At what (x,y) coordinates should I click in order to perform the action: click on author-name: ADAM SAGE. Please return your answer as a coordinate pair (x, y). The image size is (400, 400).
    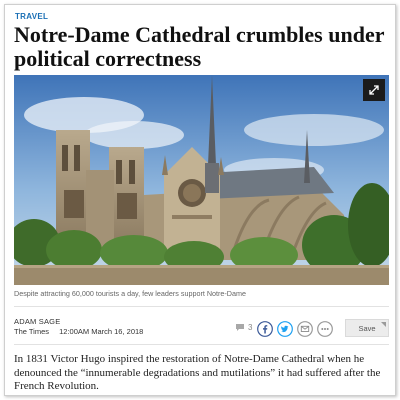
    Looking at the image, I should click on (37, 321).